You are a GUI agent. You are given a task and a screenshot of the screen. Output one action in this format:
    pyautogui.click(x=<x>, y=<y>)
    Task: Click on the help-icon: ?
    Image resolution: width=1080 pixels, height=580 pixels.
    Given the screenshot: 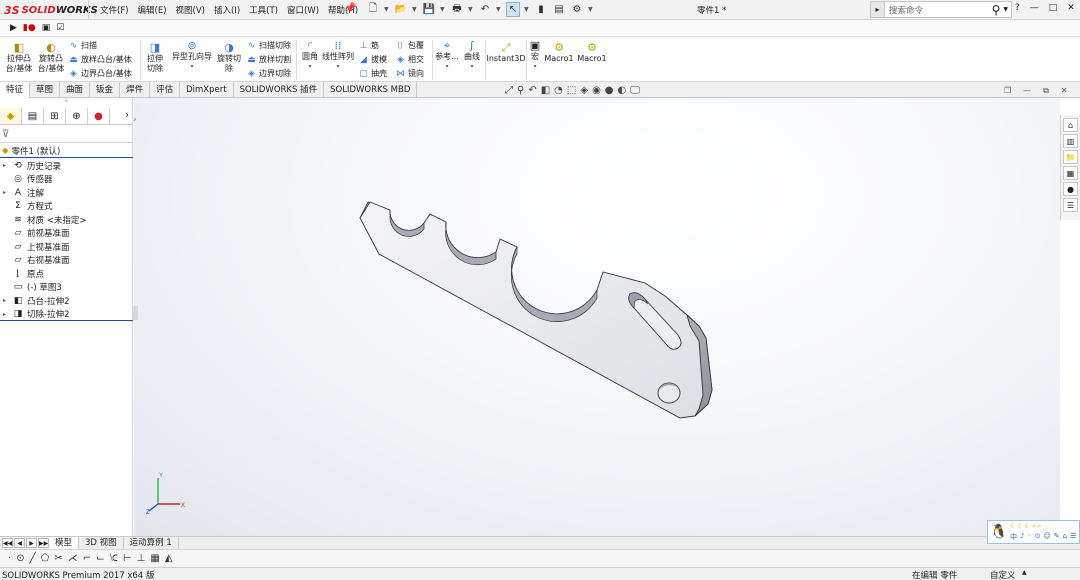 What is the action you would take?
    pyautogui.click(x=1017, y=8)
    